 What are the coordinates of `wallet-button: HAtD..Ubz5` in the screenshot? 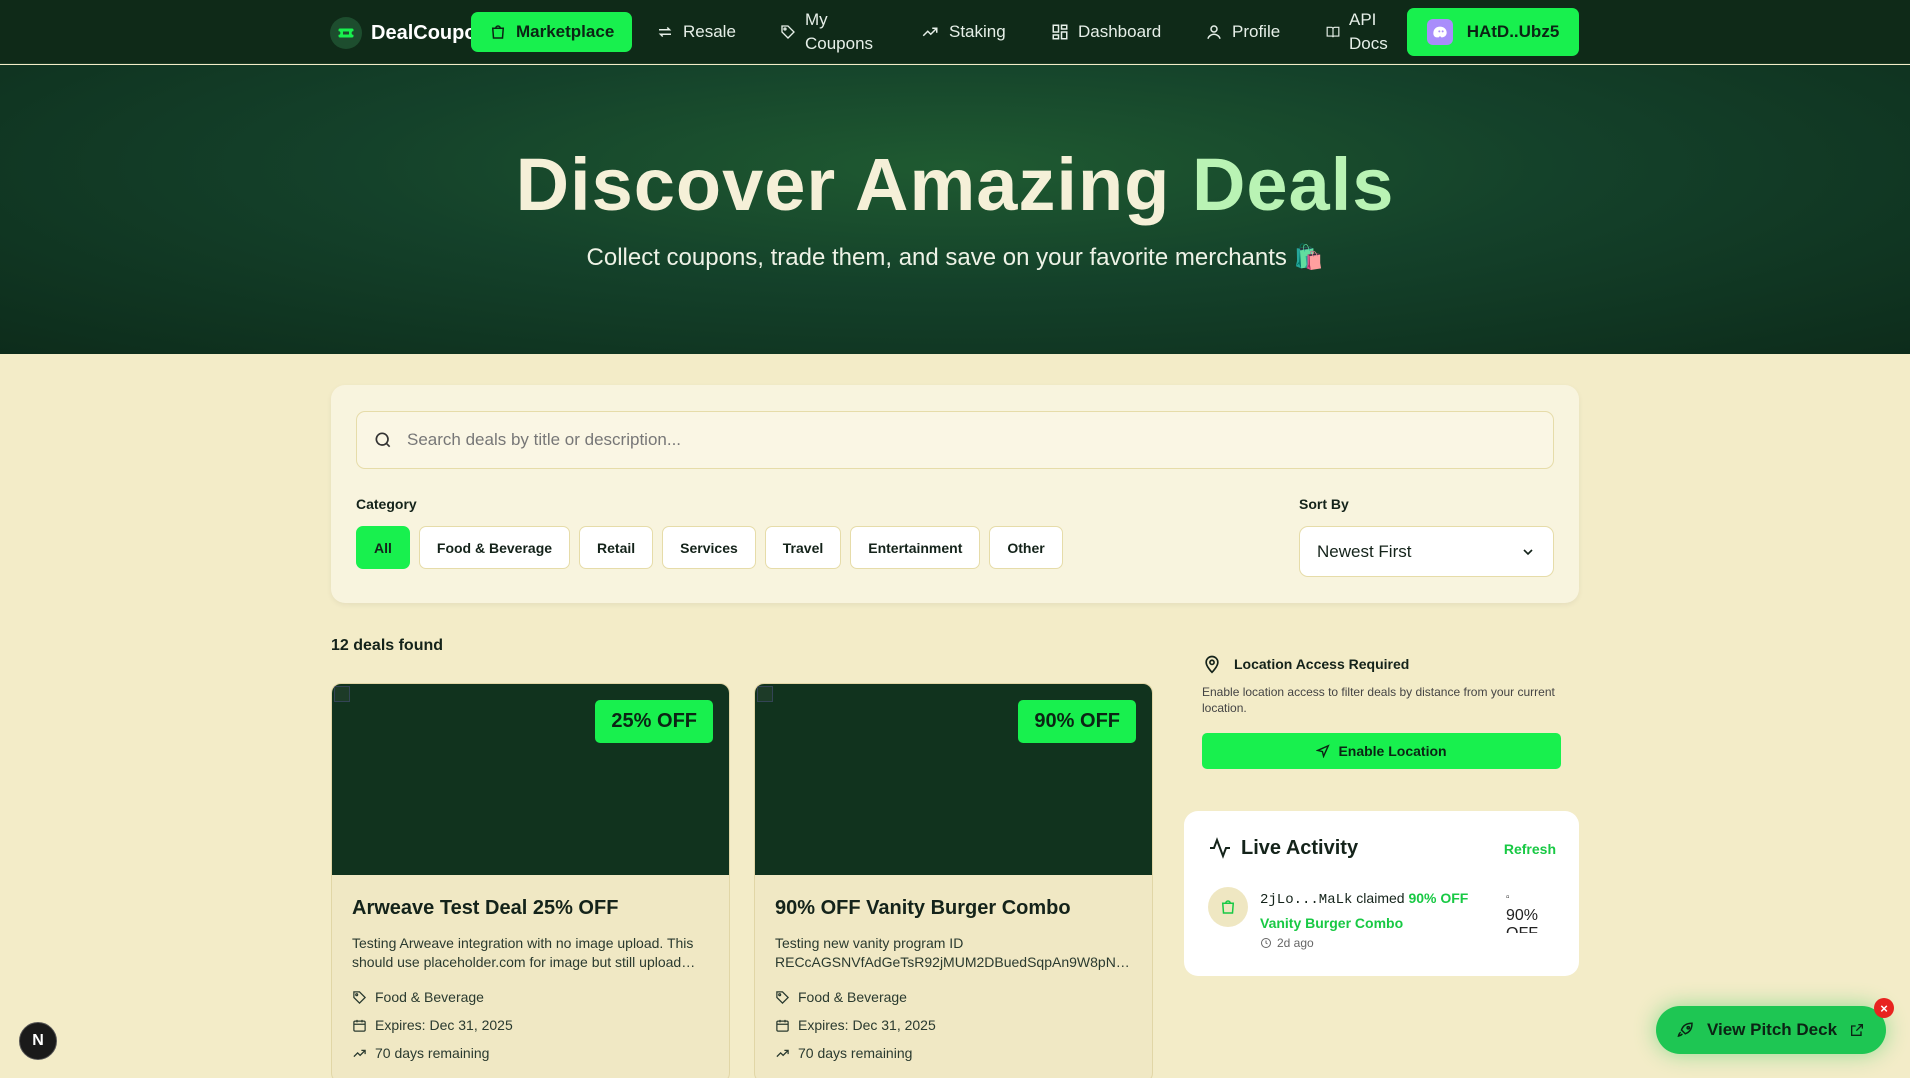 It's located at (1493, 32).